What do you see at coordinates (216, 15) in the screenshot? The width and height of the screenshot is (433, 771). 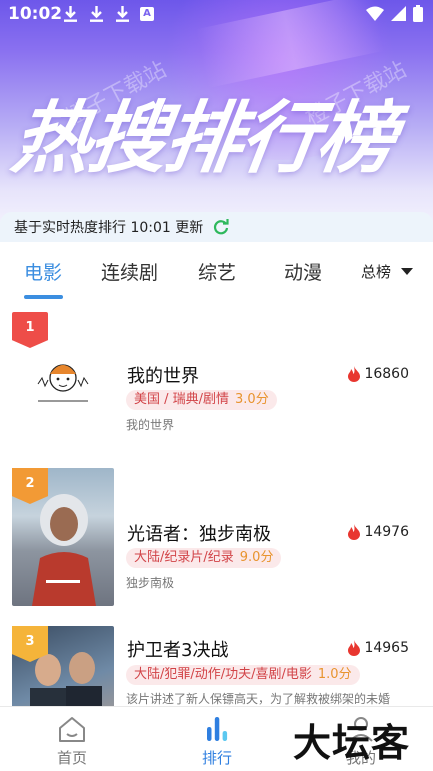 I see `status-bar: 10:02 A` at bounding box center [216, 15].